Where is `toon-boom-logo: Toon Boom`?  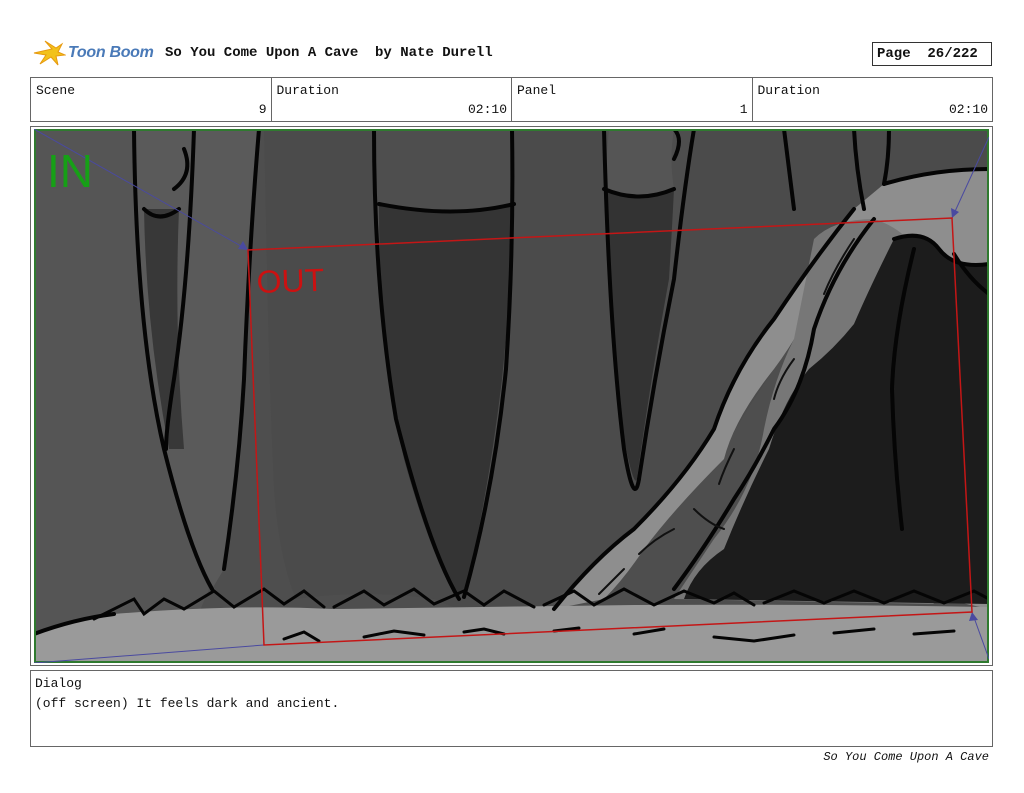
toon-boom-logo: Toon Boom is located at coordinates (93, 53).